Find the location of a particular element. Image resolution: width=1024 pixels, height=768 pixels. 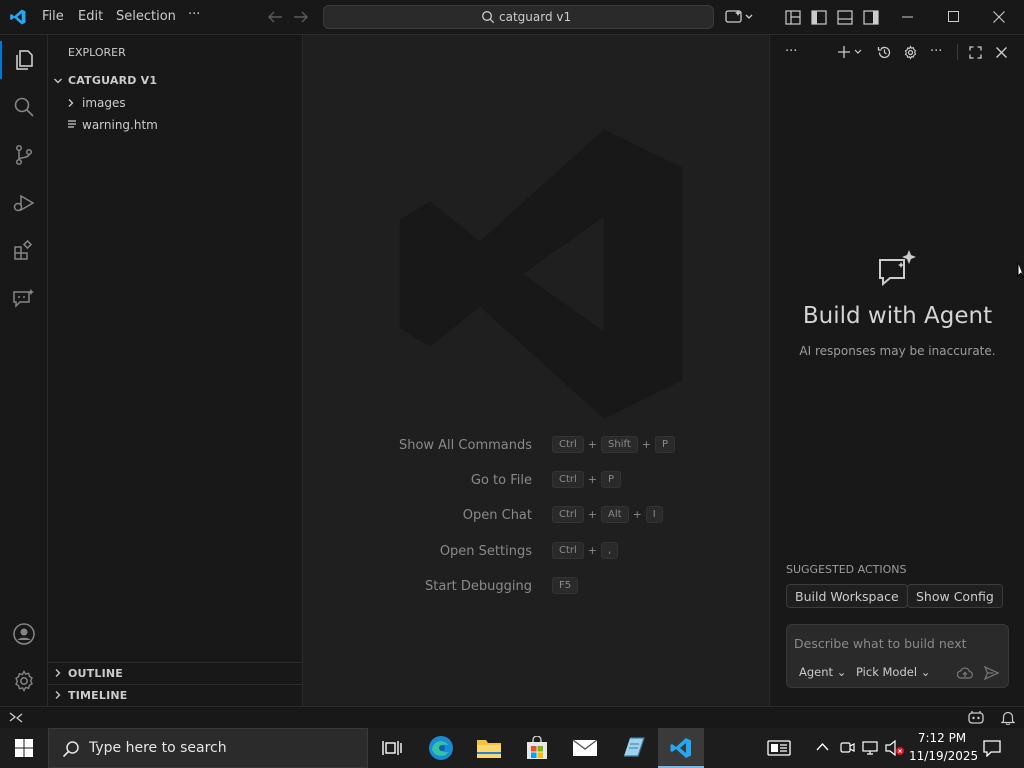

maximize-panel-icon is located at coordinates (975, 52).